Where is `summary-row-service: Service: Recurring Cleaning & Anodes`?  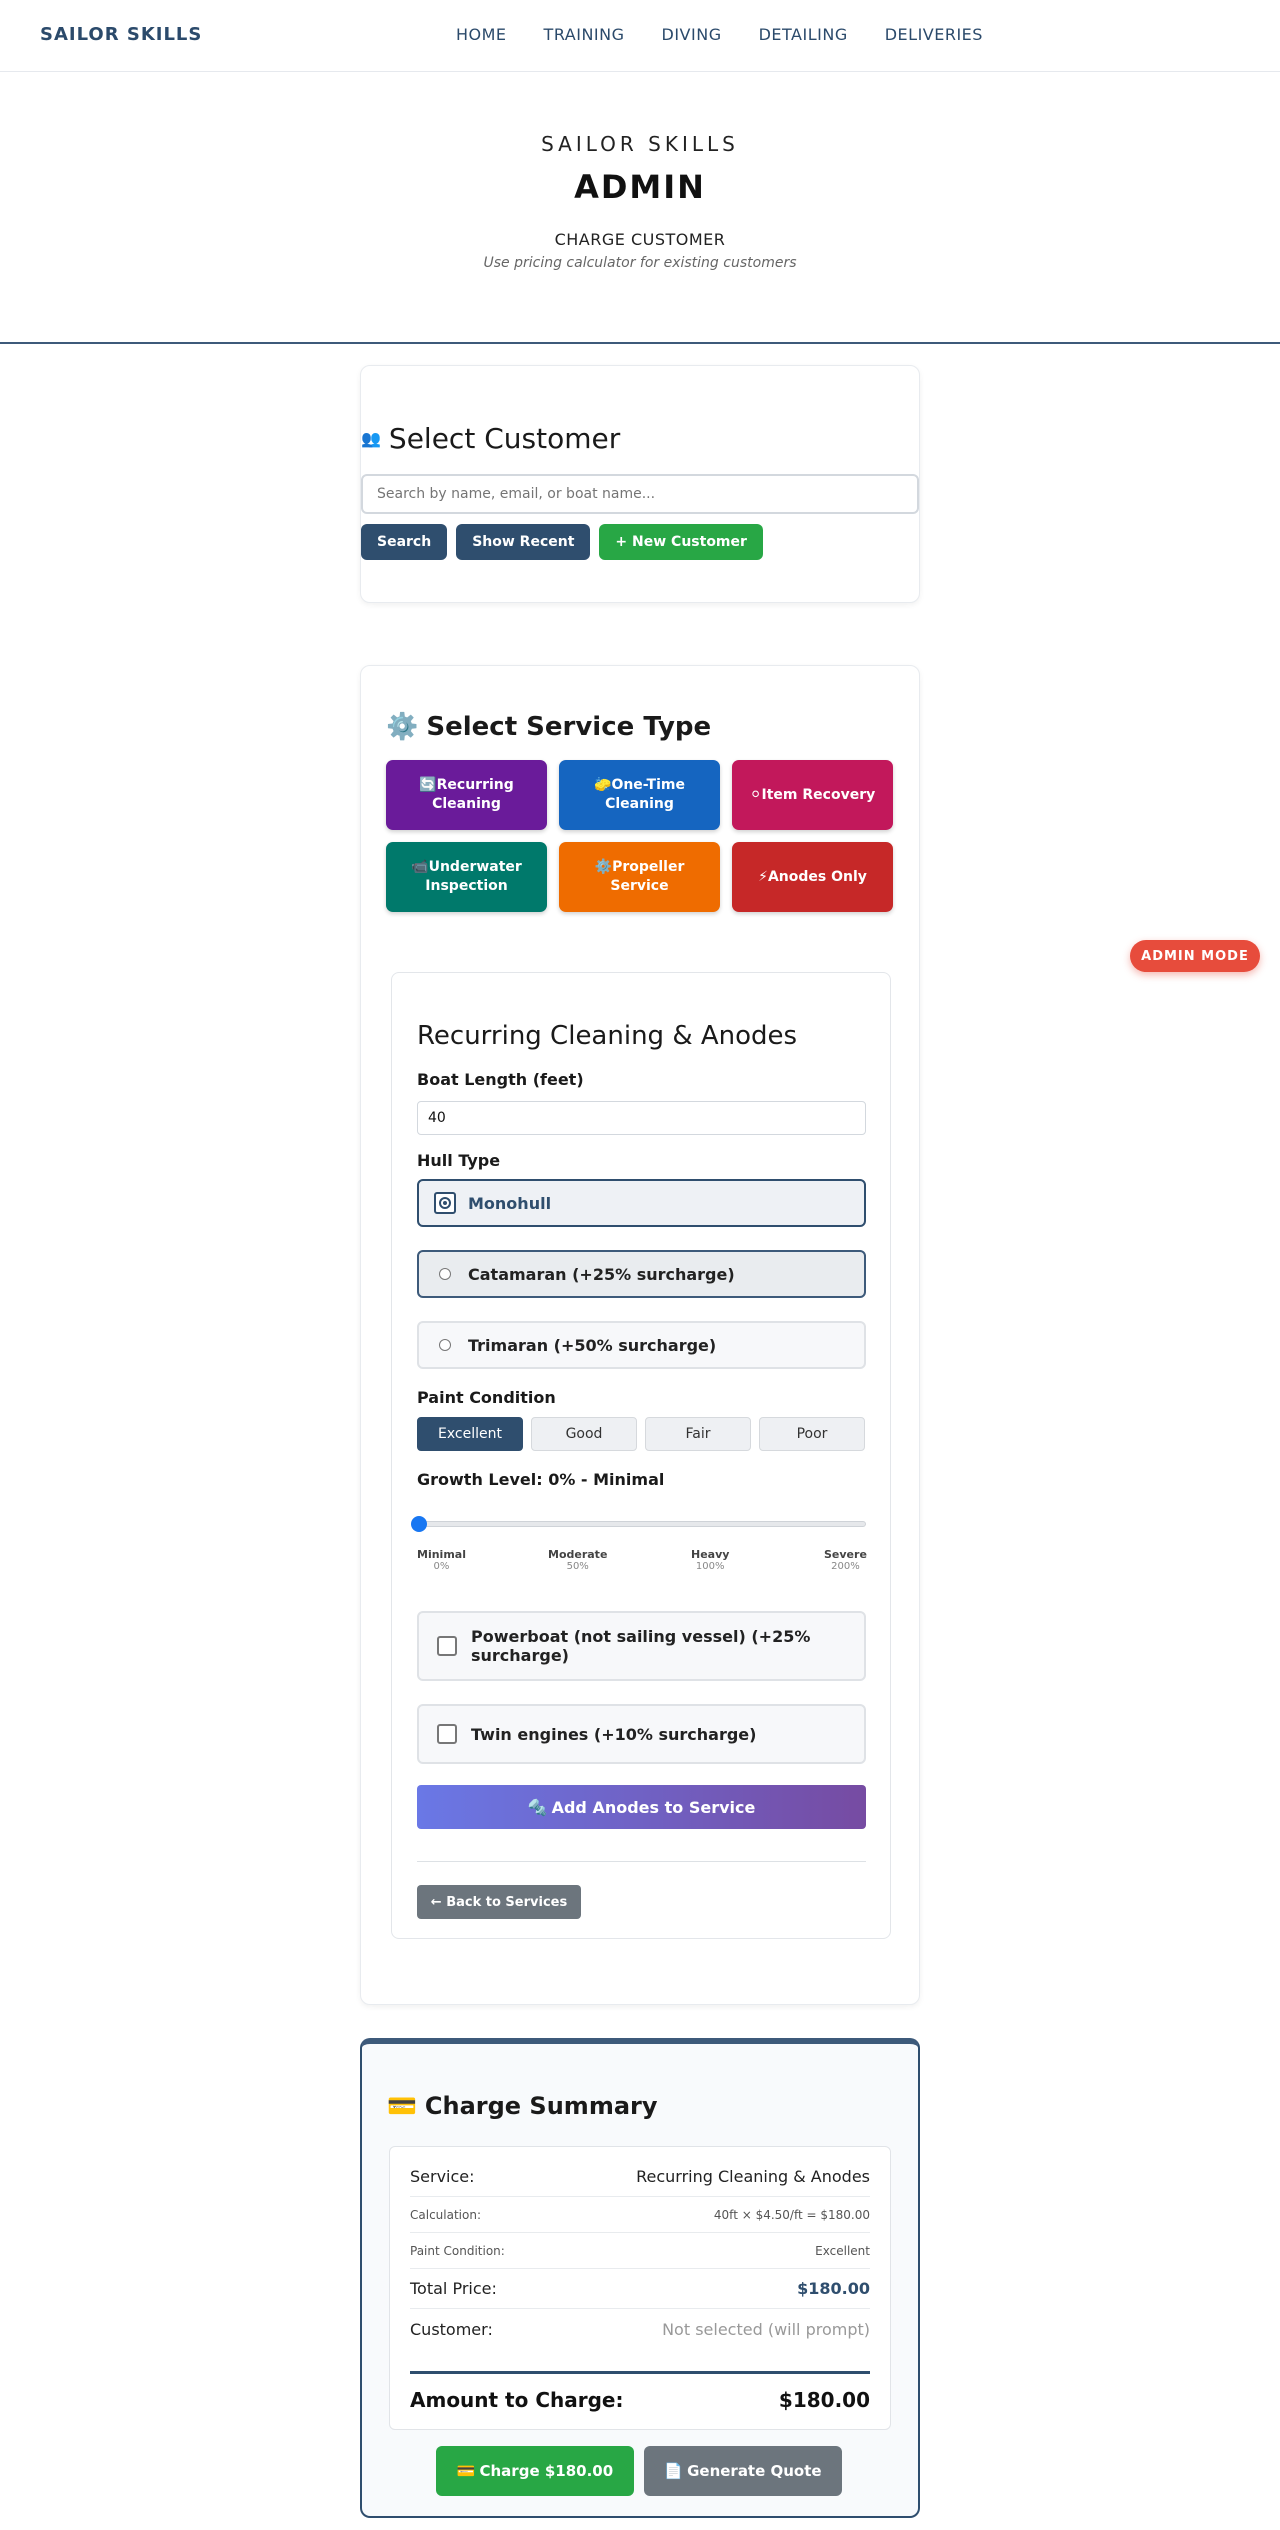
summary-row-service: Service: Recurring Cleaning & Anodes is located at coordinates (640, 2177).